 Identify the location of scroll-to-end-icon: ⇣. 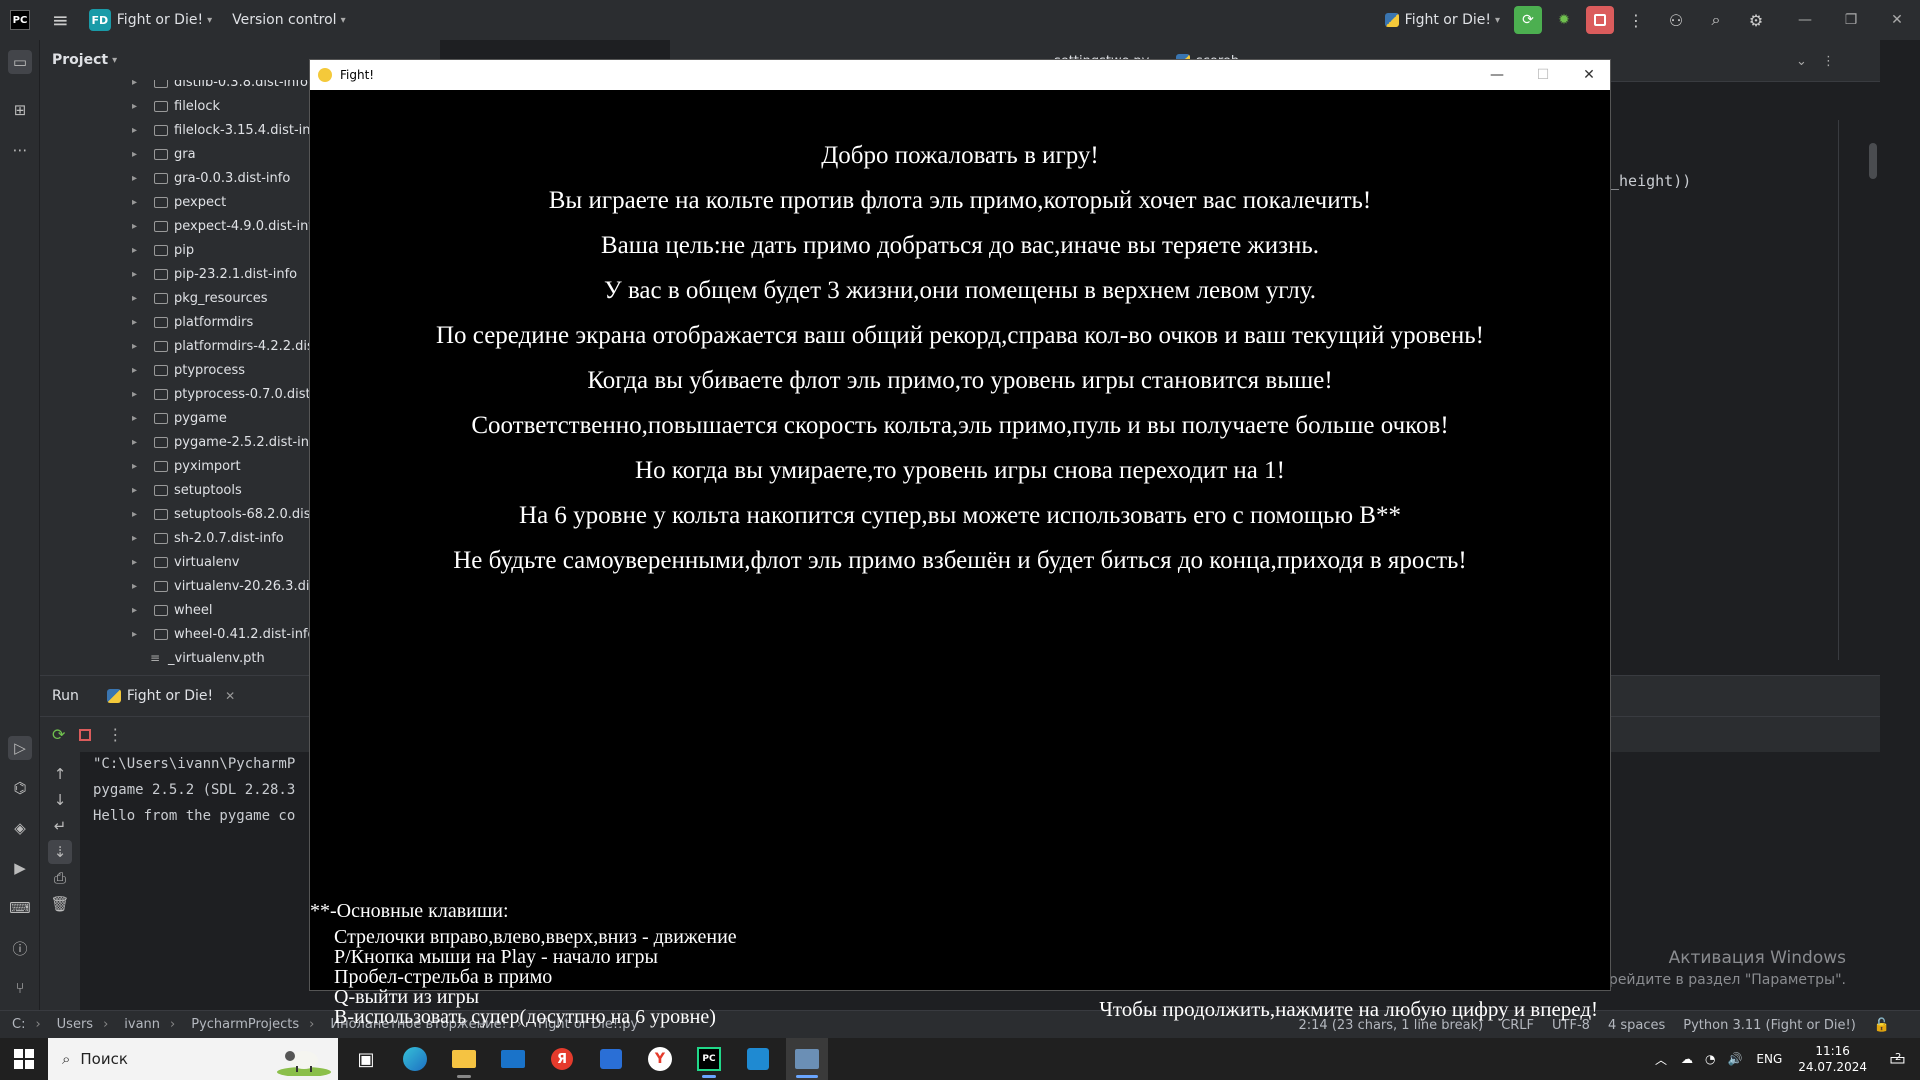
(60, 852).